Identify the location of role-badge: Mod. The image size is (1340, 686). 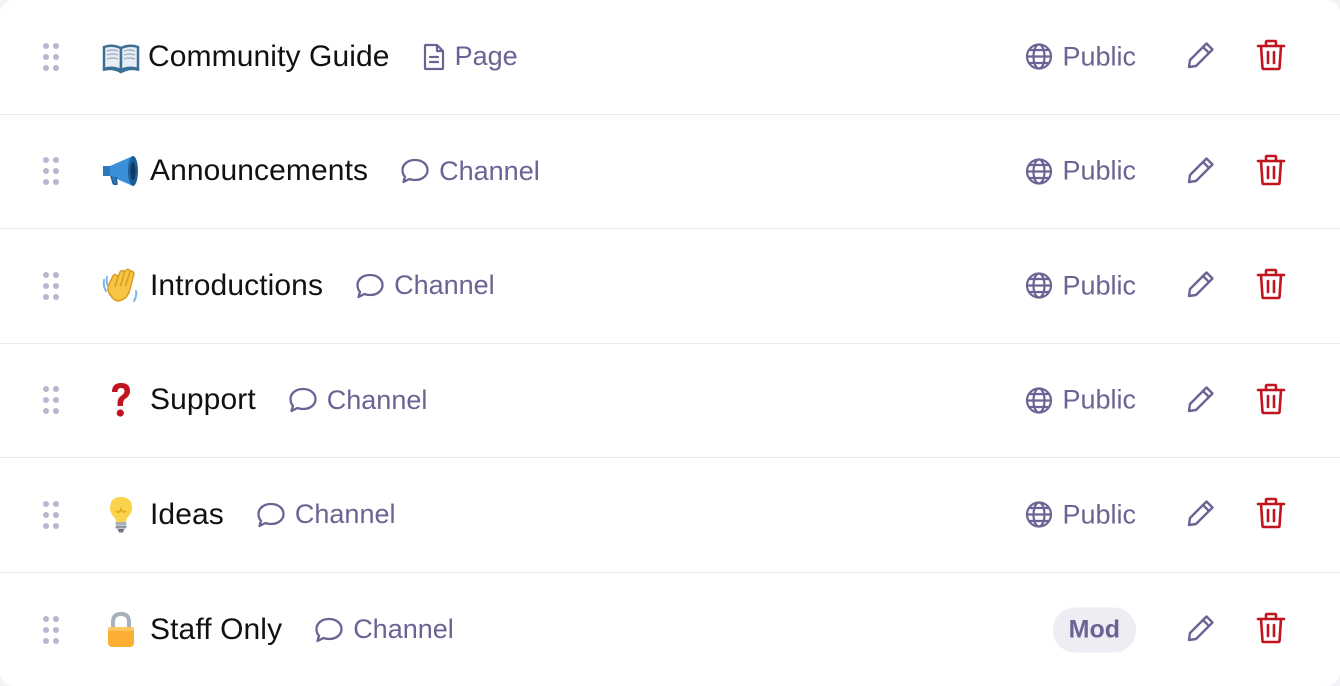
(1094, 630).